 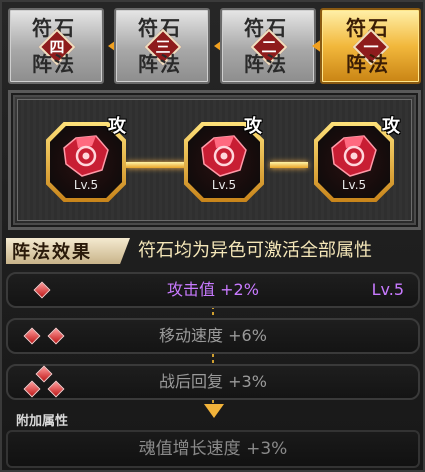 I want to click on extra-attribute-row: 魂值增长速度 +3%, so click(x=213, y=449).